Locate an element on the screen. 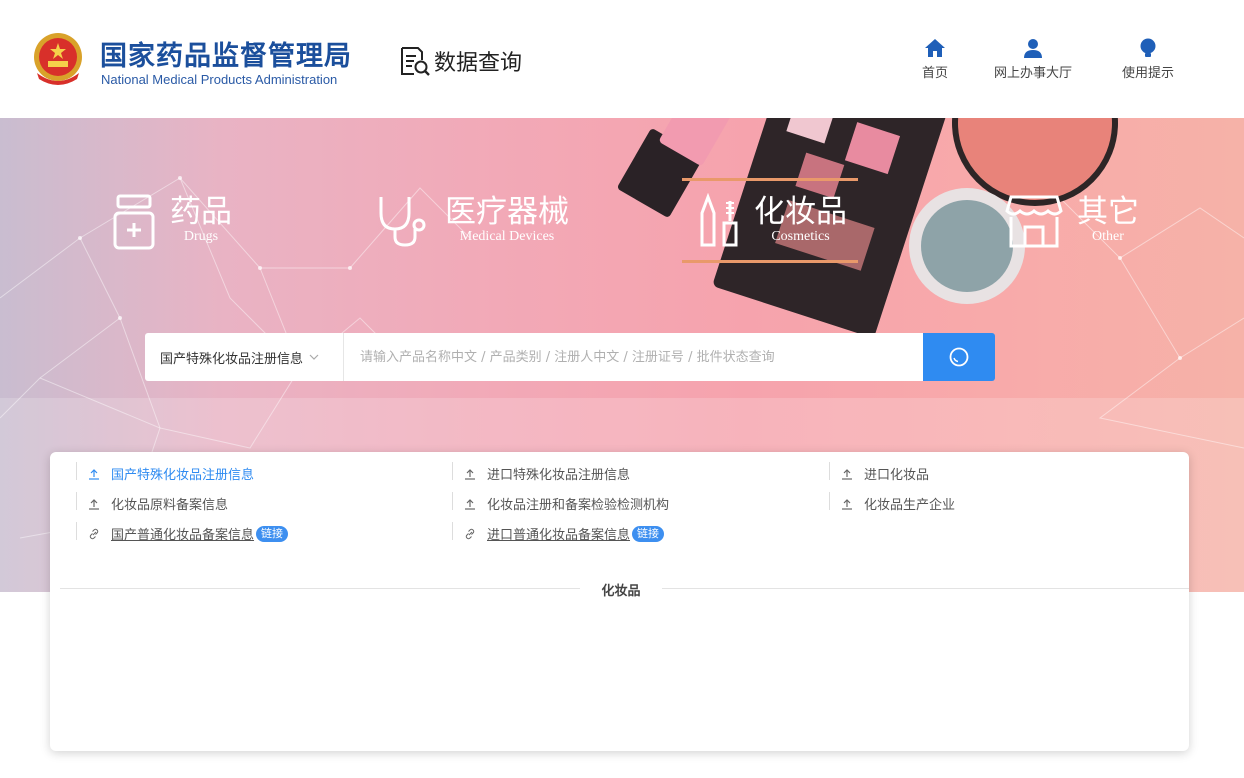 Image resolution: width=1244 pixels, height=778 pixels. category-drugs: 药品 Drugs is located at coordinates (172, 222).